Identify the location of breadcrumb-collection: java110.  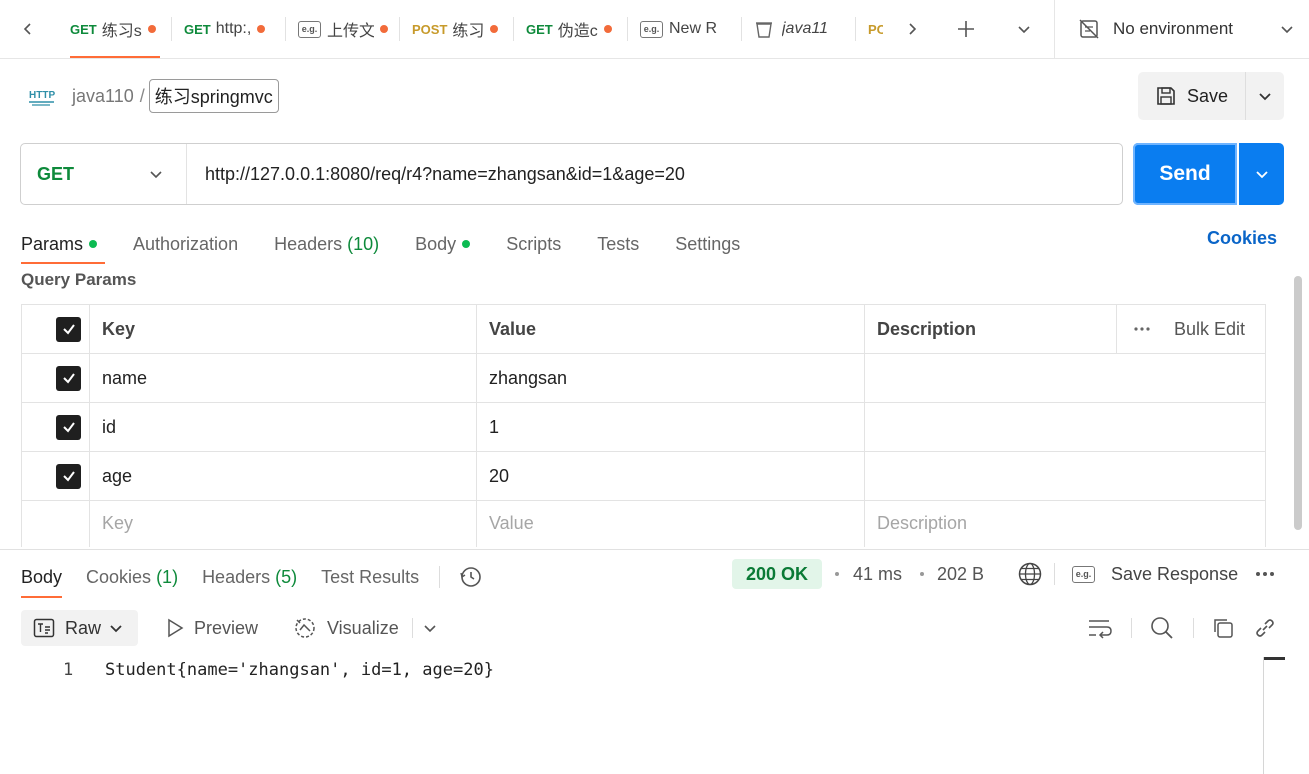
(103, 96).